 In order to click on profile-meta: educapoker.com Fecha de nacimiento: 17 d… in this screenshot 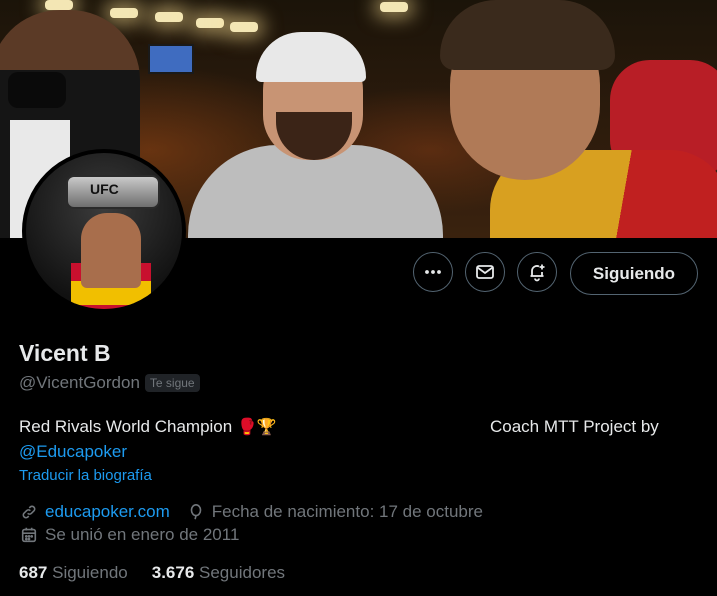, I will do `click(251, 512)`.